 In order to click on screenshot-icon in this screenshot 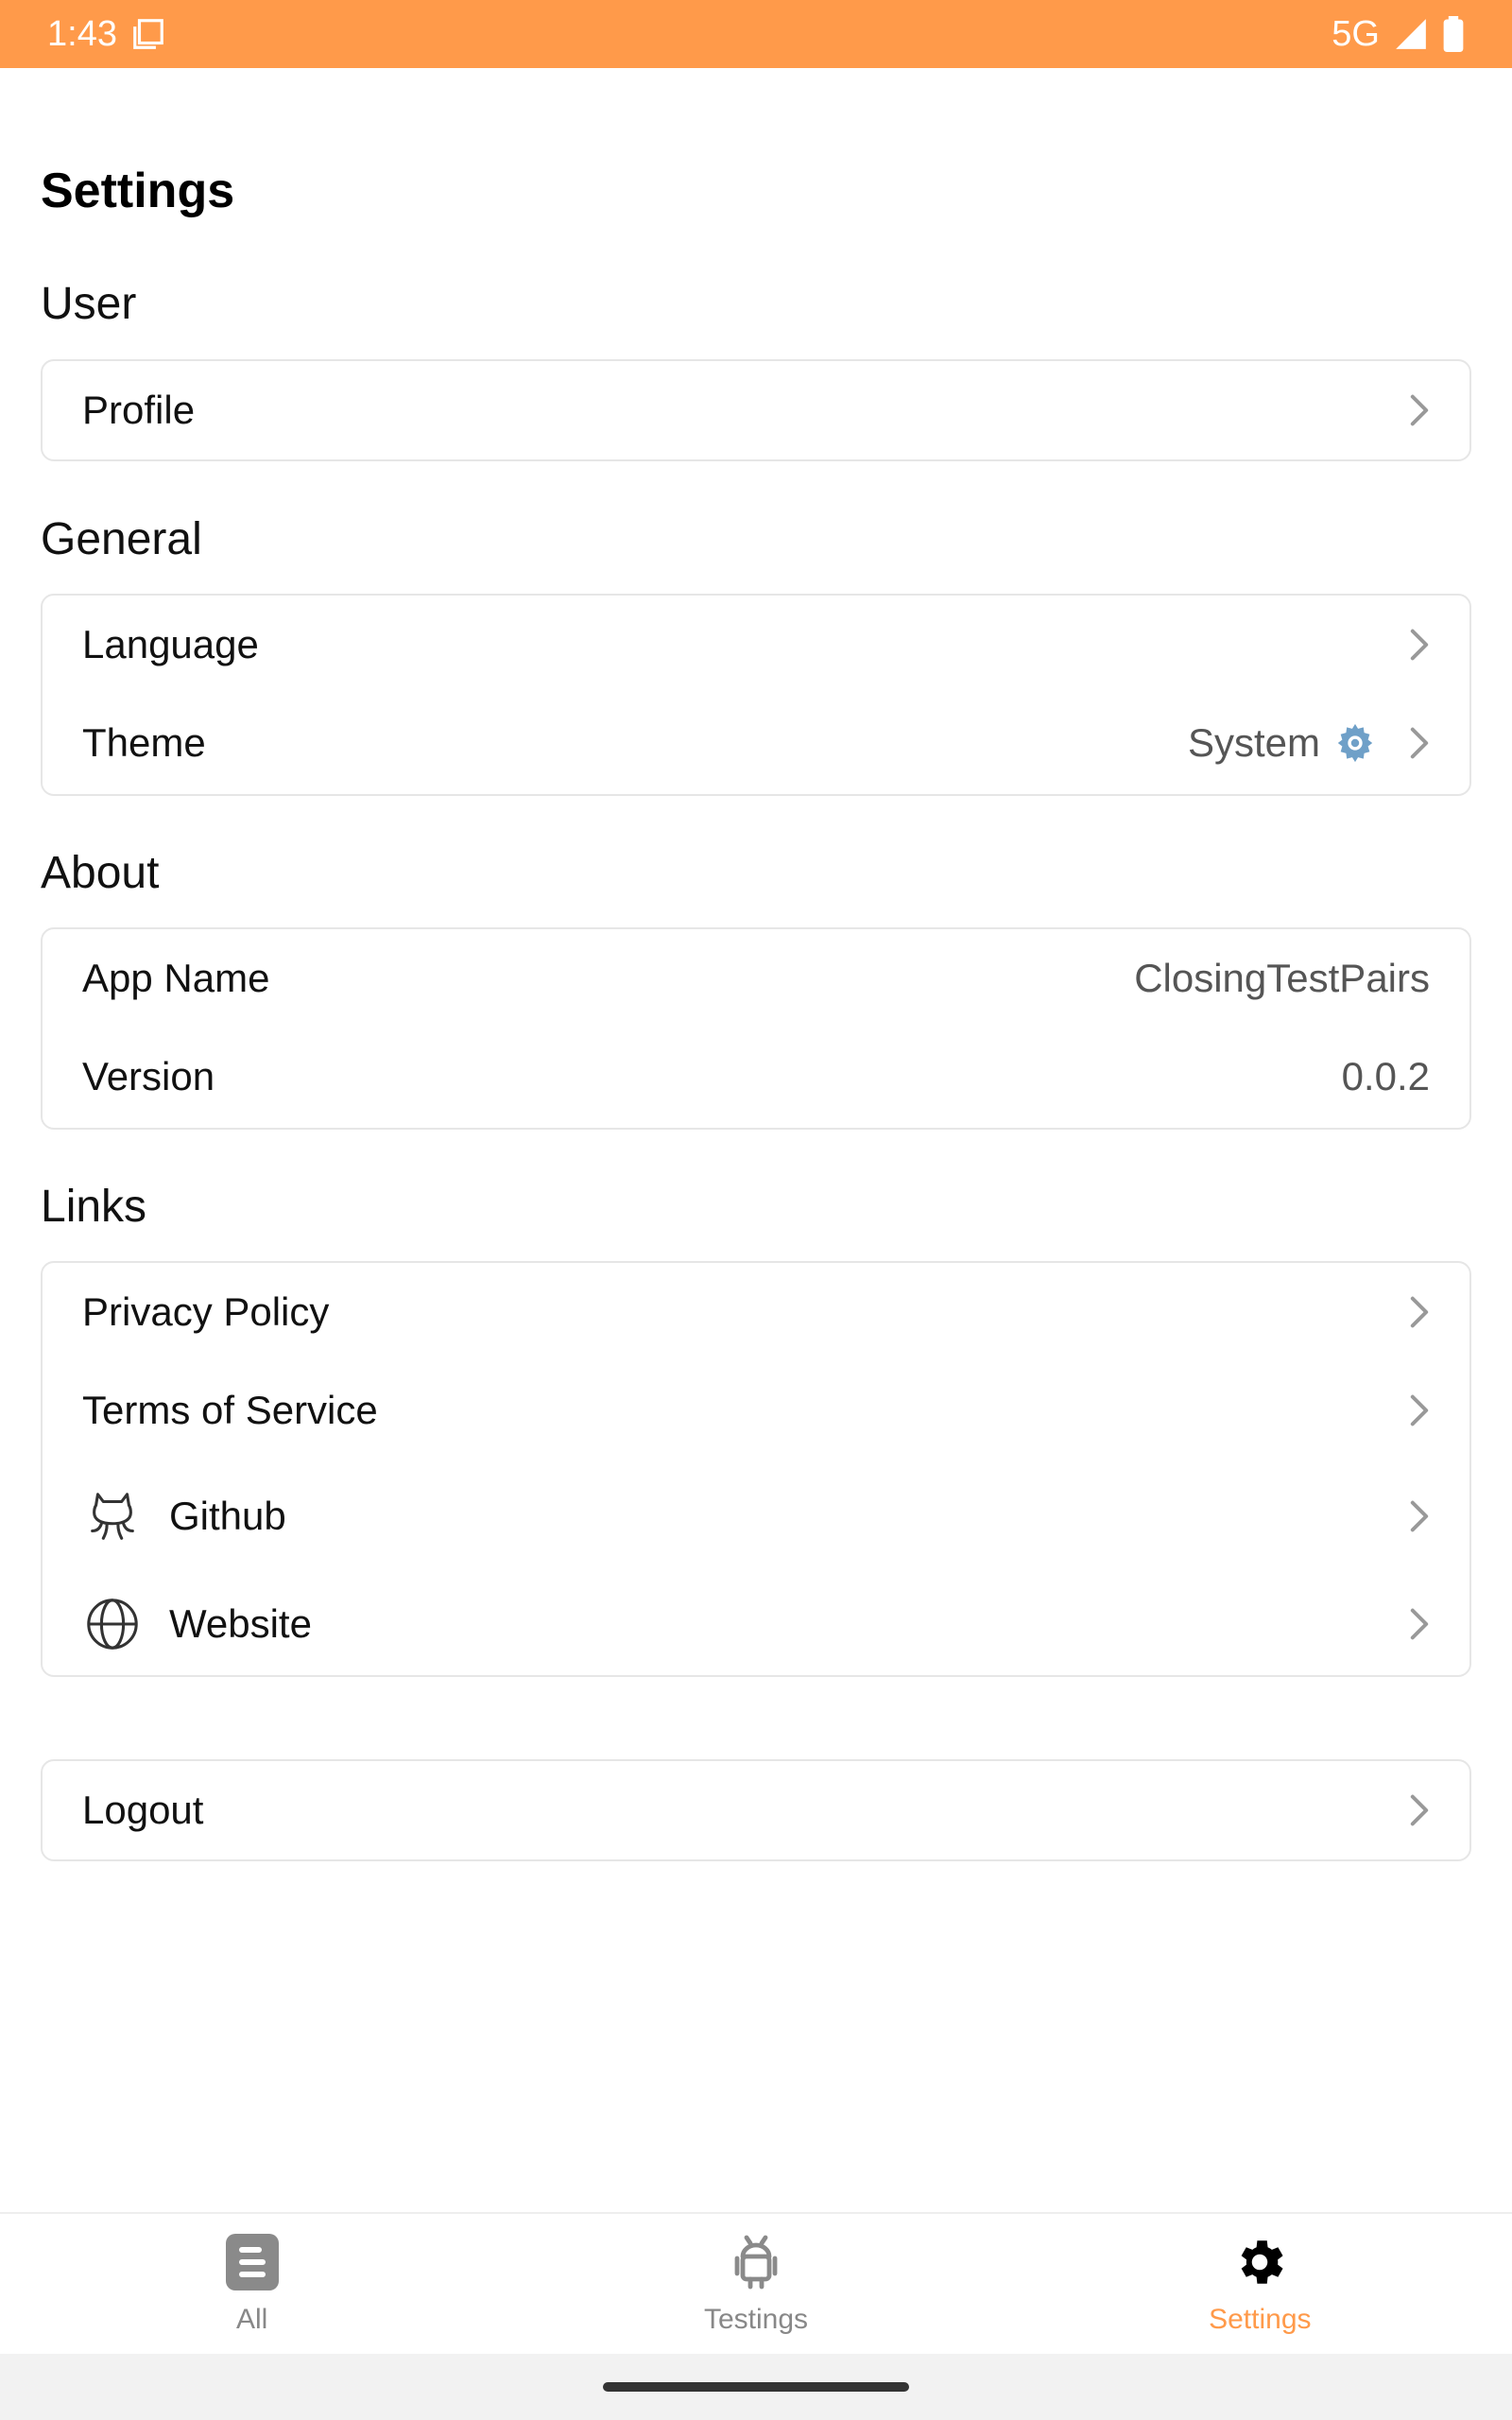, I will do `click(148, 34)`.